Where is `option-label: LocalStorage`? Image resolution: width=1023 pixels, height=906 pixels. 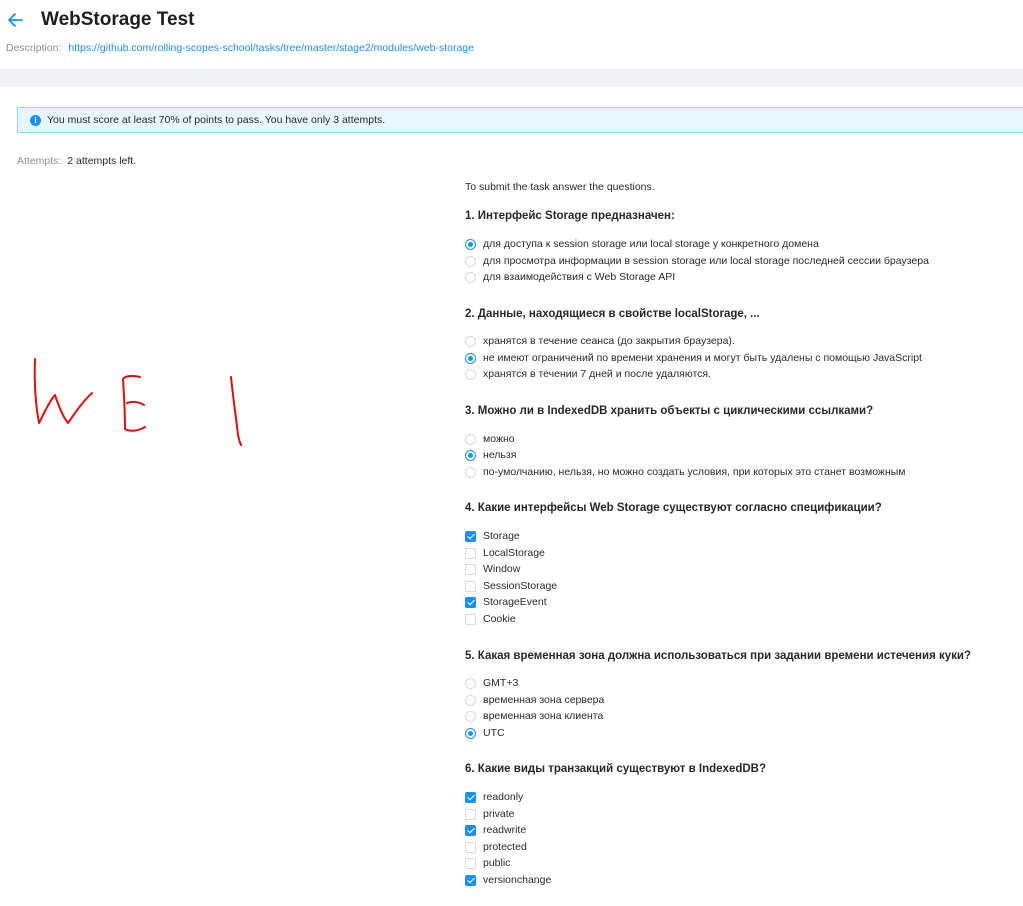 option-label: LocalStorage is located at coordinates (514, 552).